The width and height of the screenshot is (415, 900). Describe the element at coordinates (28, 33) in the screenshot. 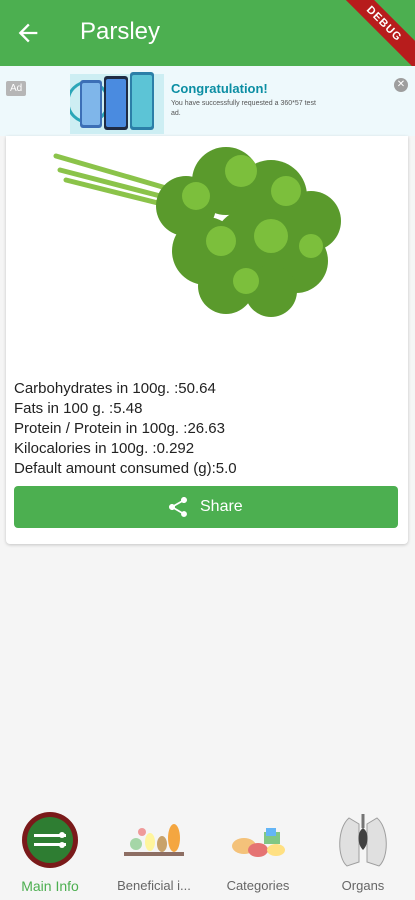

I see `arrow-back-icon` at that location.